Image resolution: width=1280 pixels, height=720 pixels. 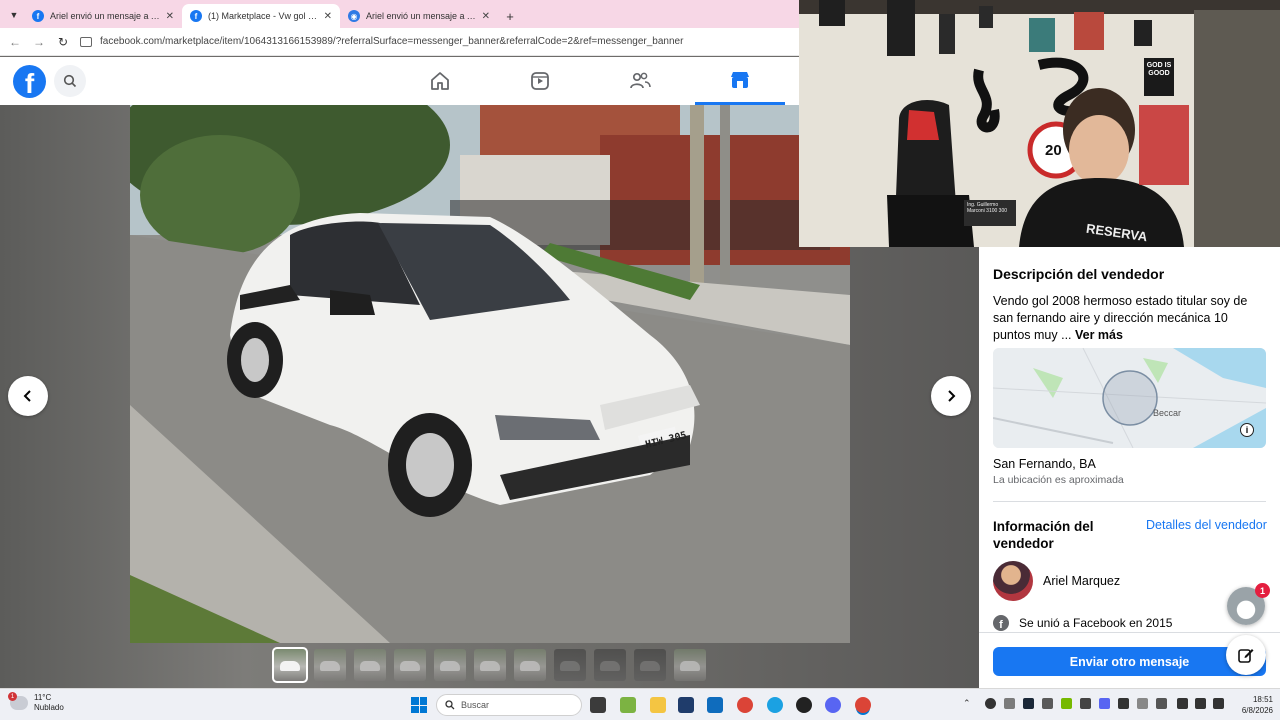 What do you see at coordinates (1206, 525) in the screenshot?
I see `seller-details-link: Detalles del vendedor` at bounding box center [1206, 525].